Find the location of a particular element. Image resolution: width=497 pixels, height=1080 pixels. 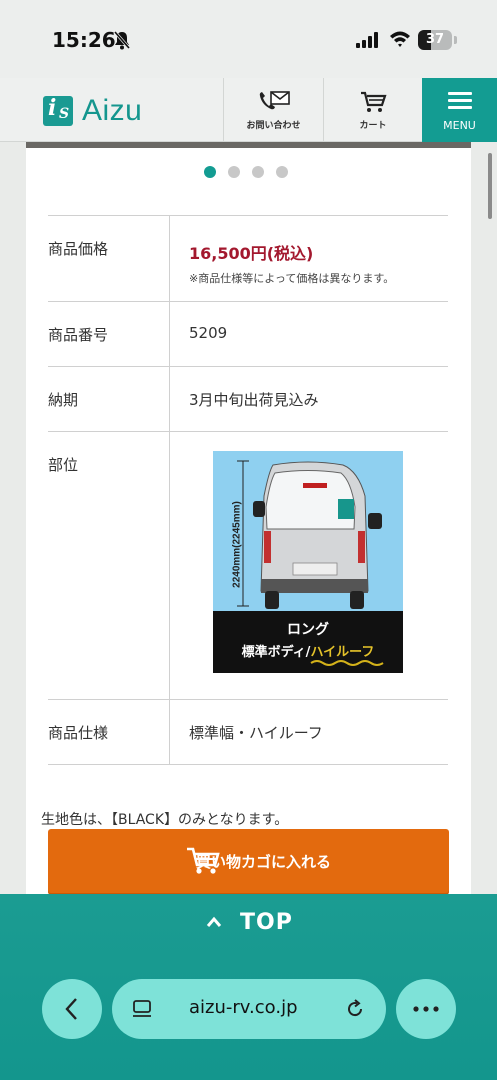

part-label: 部位 is located at coordinates (63, 465).